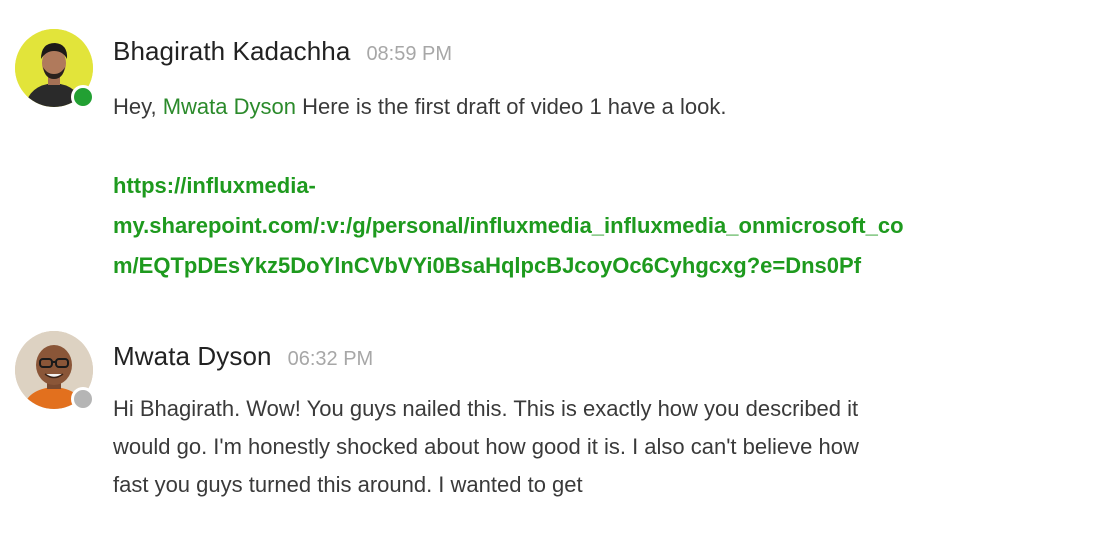 This screenshot has height=551, width=1108. I want to click on away-status-icon, so click(83, 399).